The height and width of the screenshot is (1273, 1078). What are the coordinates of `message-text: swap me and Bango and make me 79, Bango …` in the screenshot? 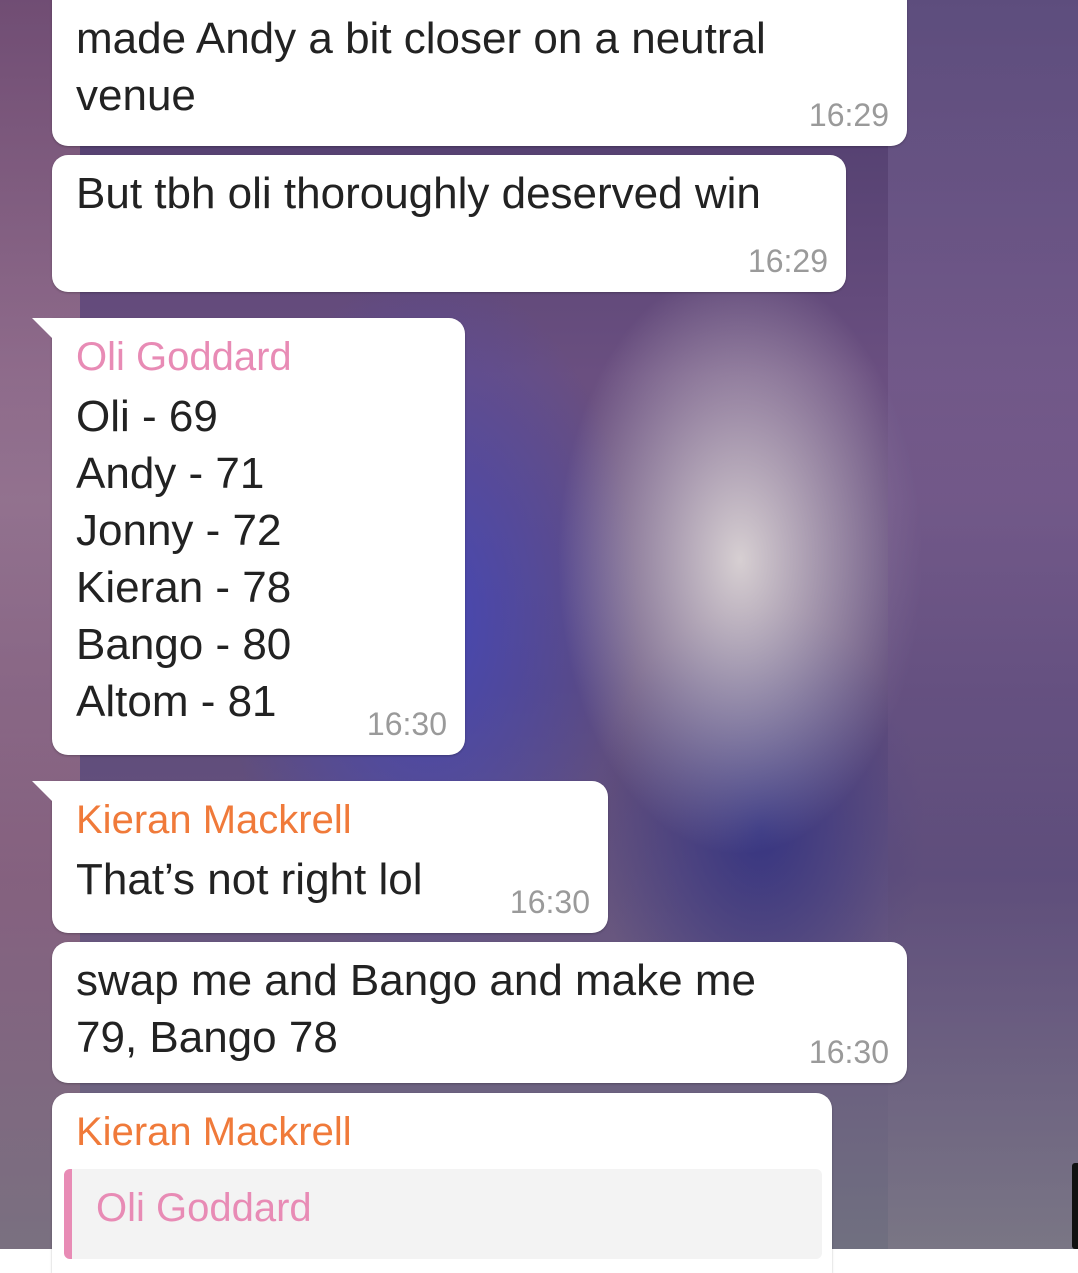 It's located at (416, 1009).